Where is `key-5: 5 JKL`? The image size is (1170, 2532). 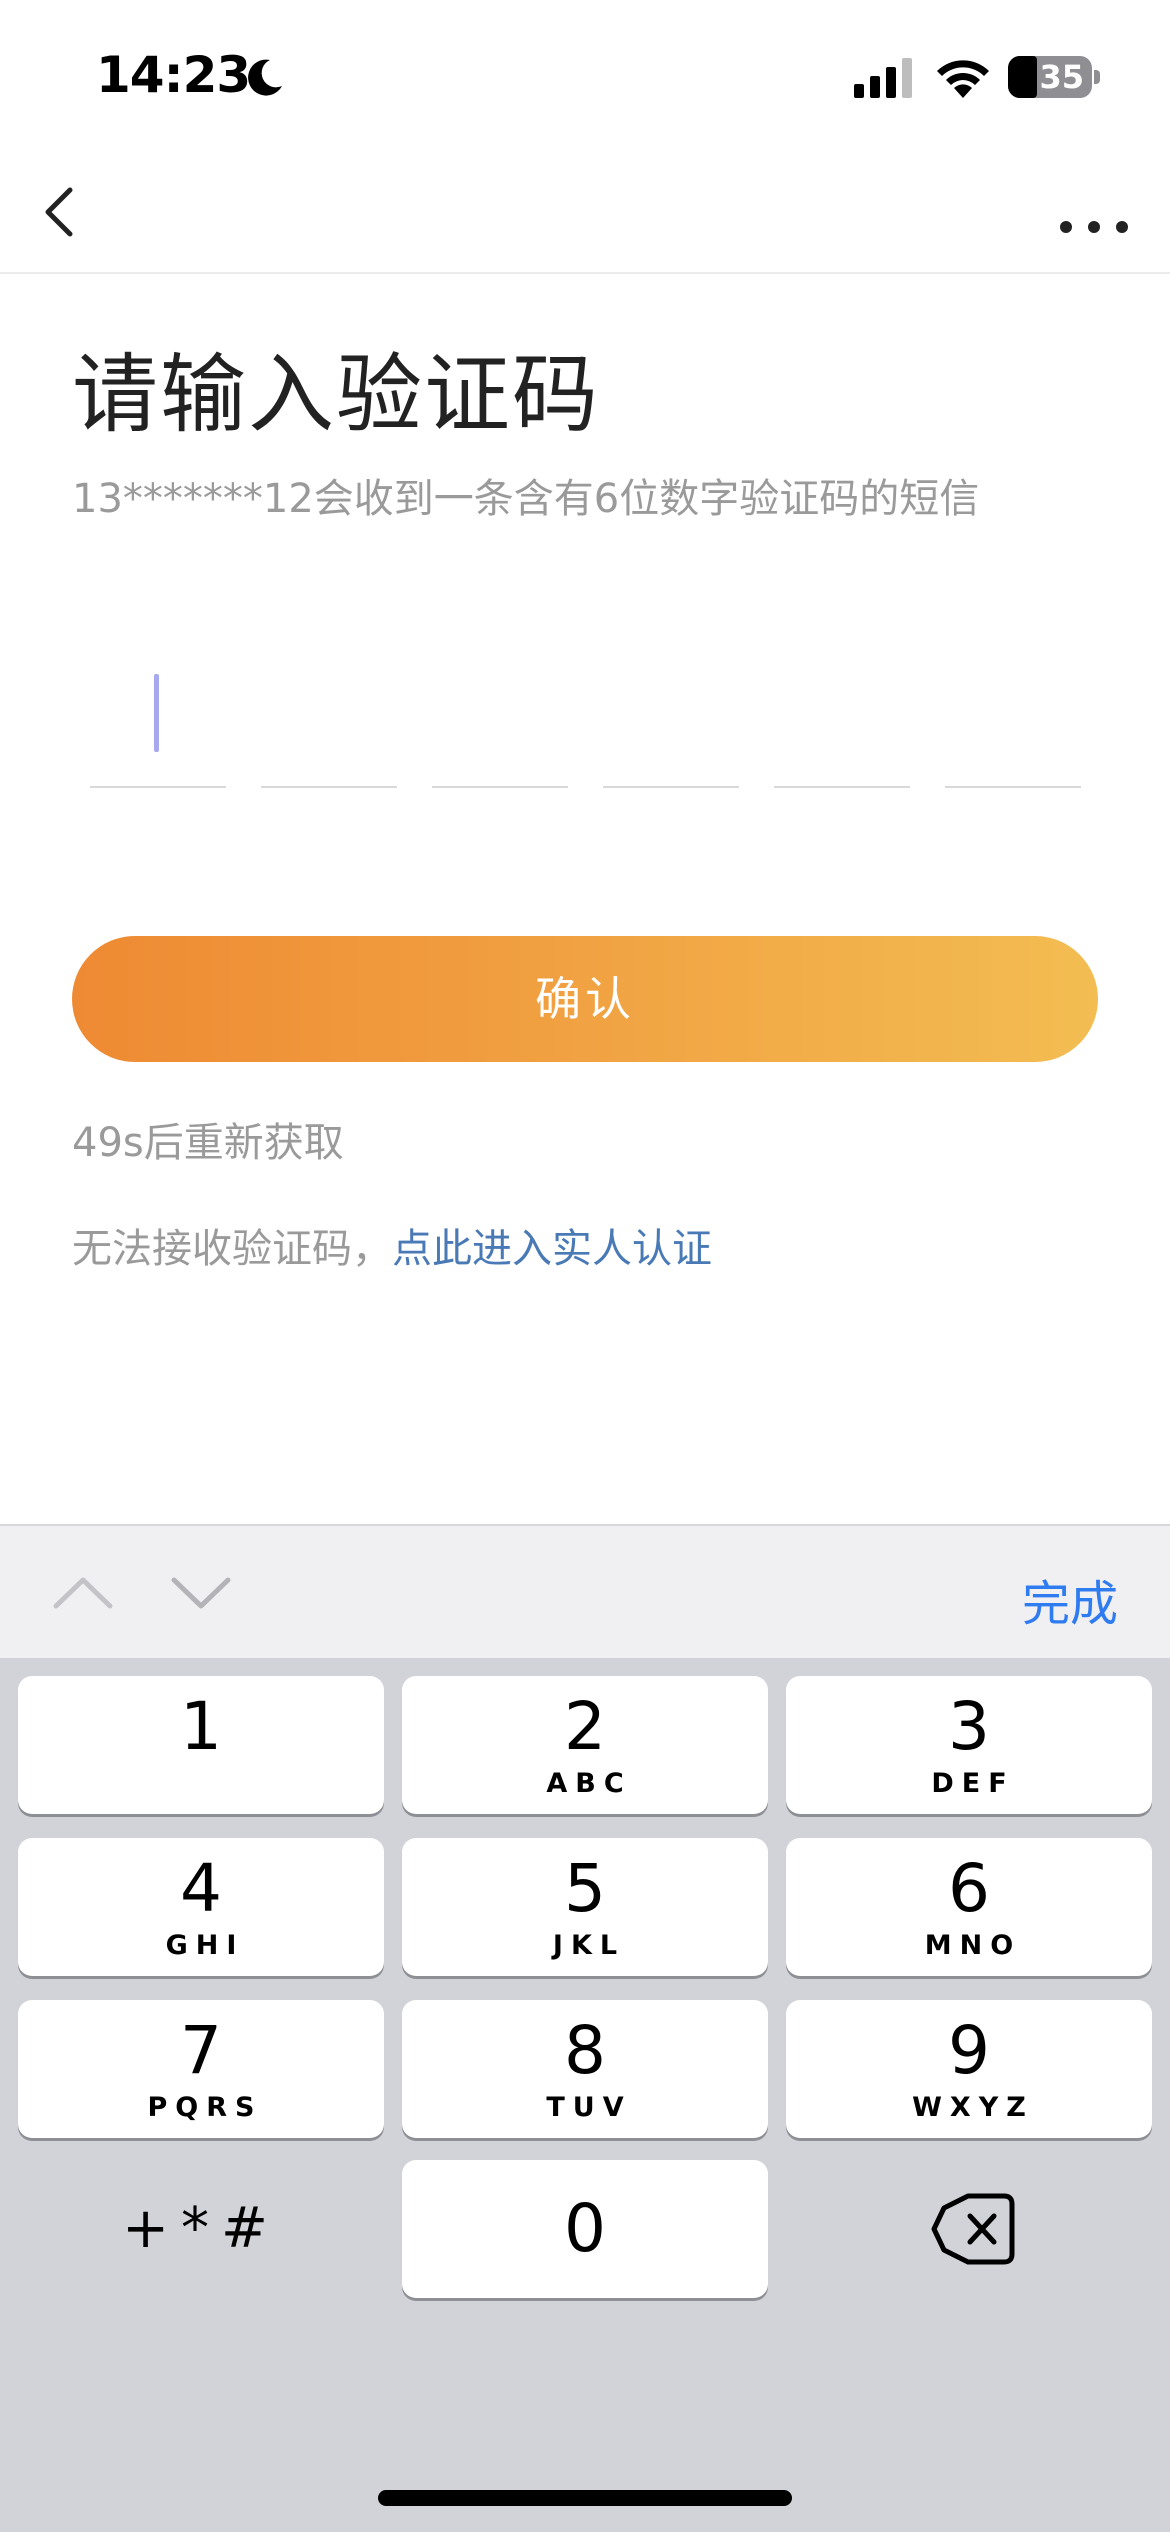 key-5: 5 JKL is located at coordinates (585, 1907).